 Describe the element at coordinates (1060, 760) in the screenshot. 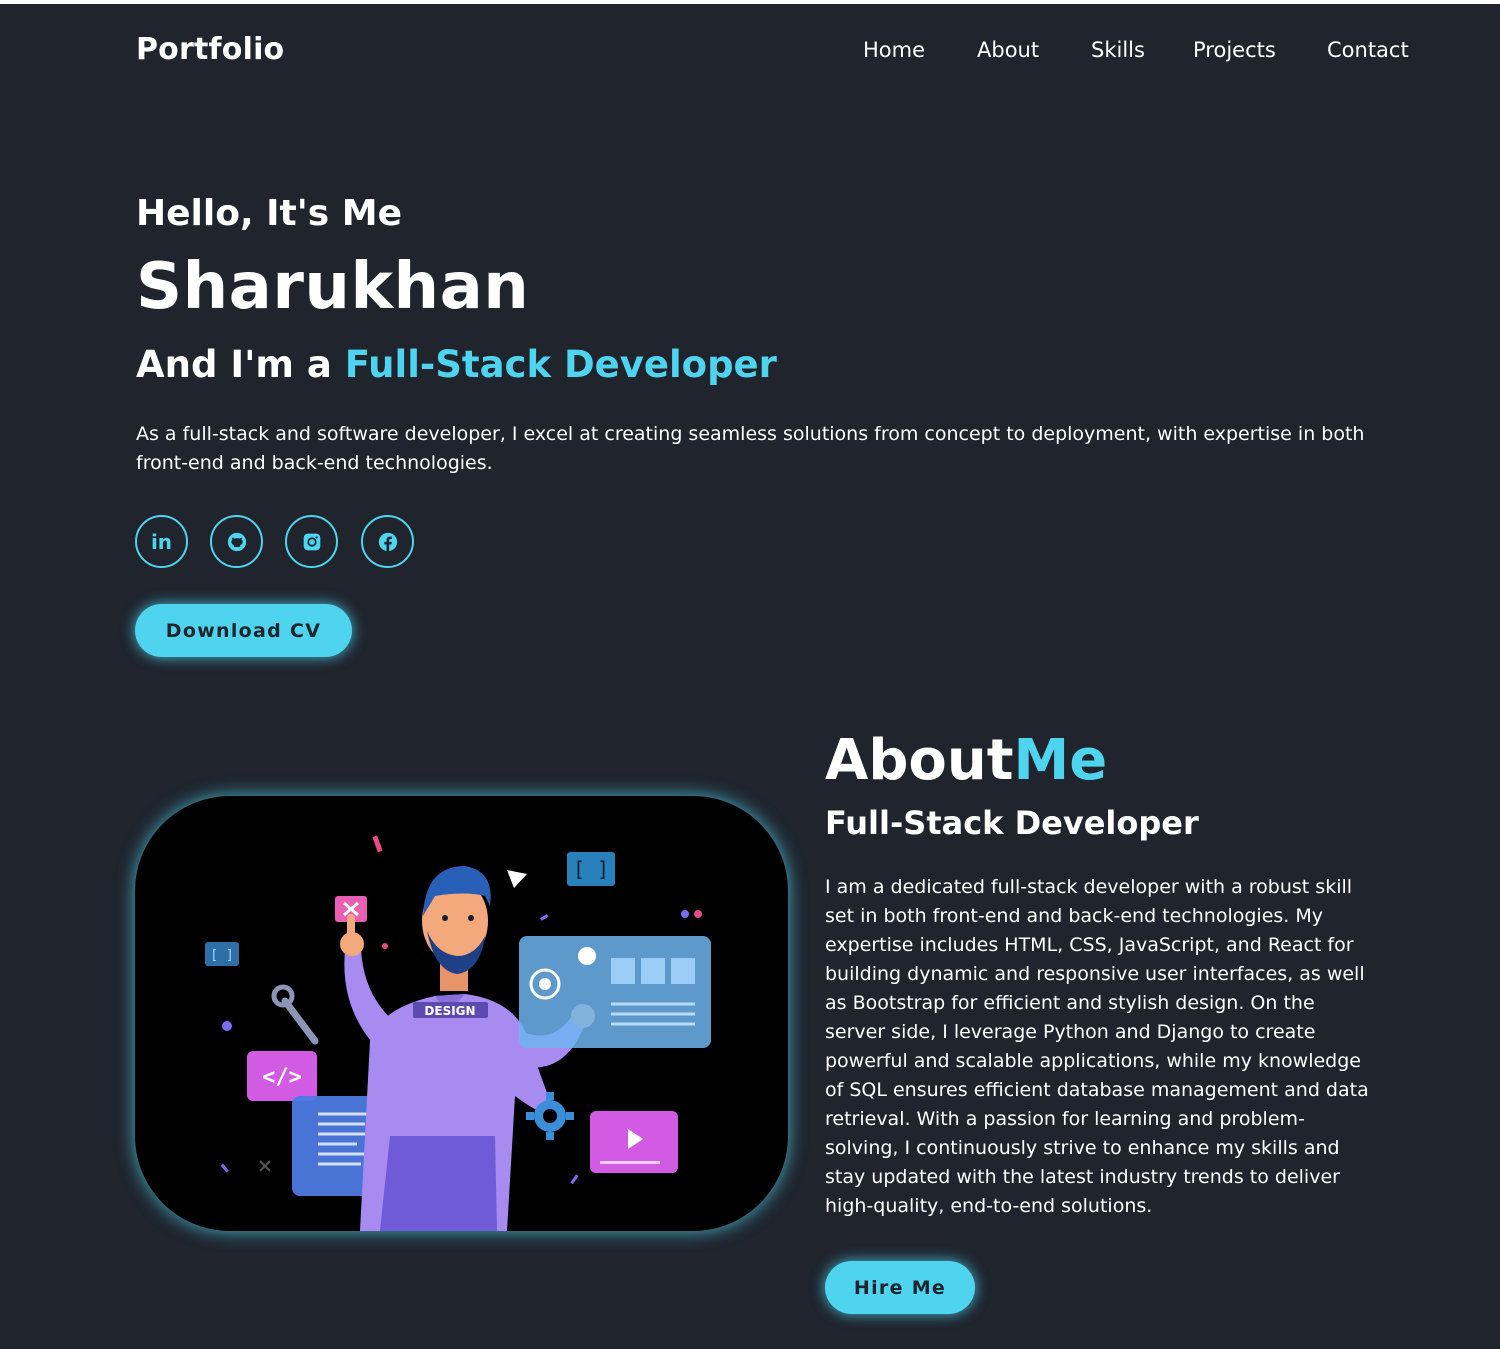

I see `about-title-highlight: Me` at that location.